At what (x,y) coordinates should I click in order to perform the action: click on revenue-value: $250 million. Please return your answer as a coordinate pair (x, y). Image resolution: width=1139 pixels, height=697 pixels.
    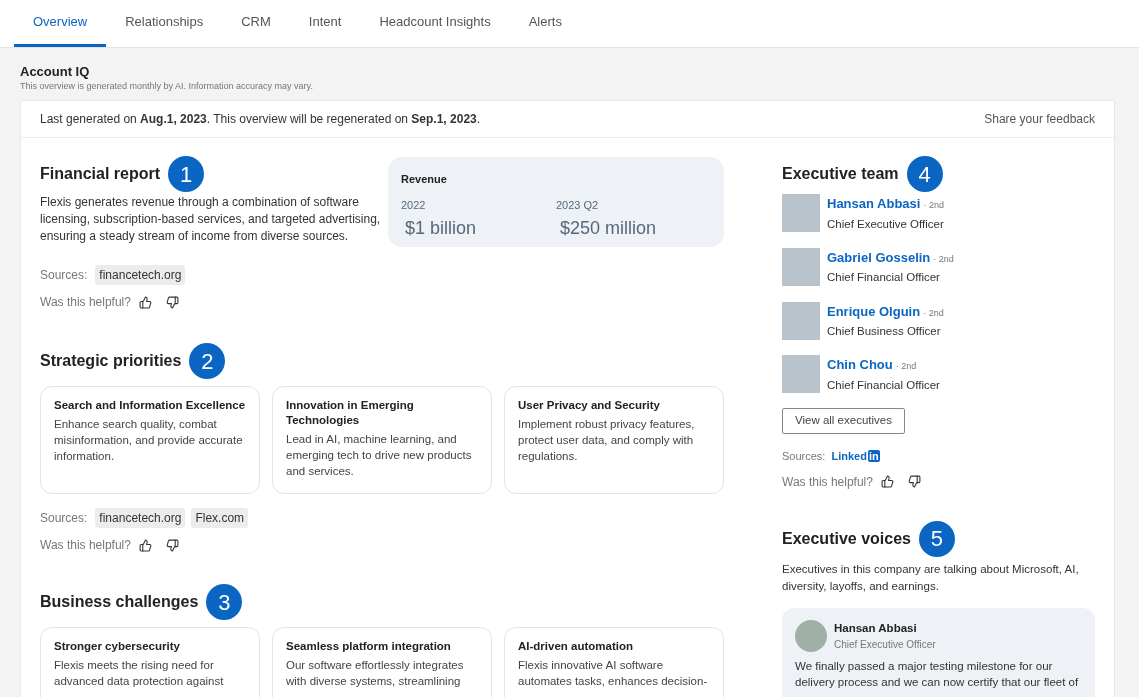
    Looking at the image, I should click on (608, 228).